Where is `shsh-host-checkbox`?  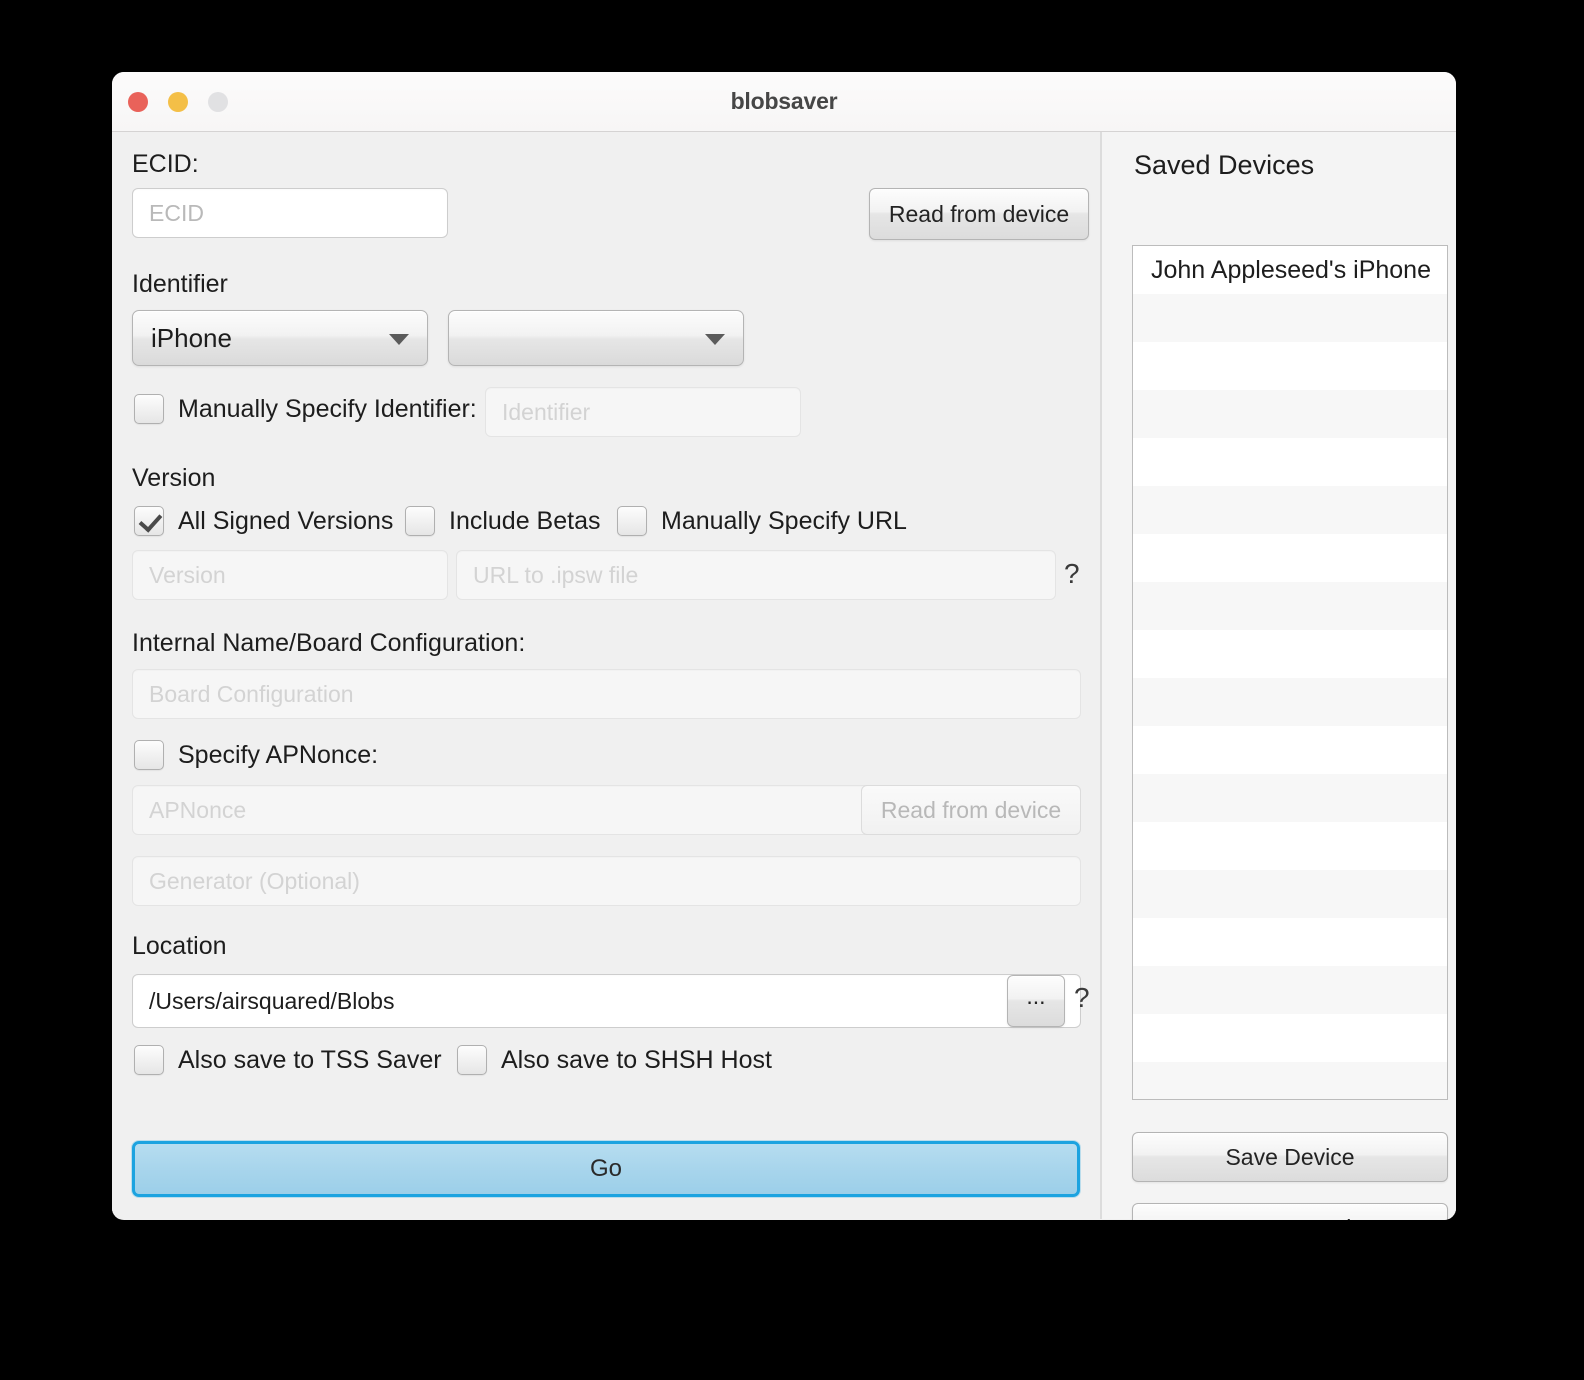 shsh-host-checkbox is located at coordinates (472, 1060).